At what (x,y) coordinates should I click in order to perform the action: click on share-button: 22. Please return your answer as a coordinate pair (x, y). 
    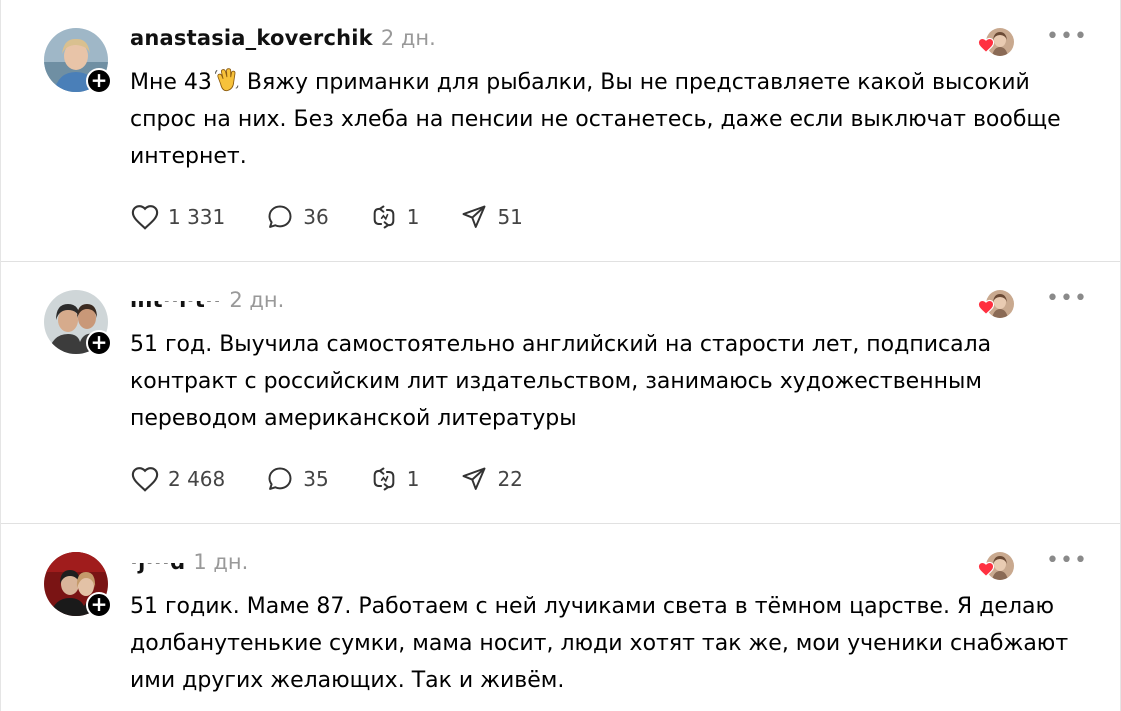
    Looking at the image, I should click on (491, 479).